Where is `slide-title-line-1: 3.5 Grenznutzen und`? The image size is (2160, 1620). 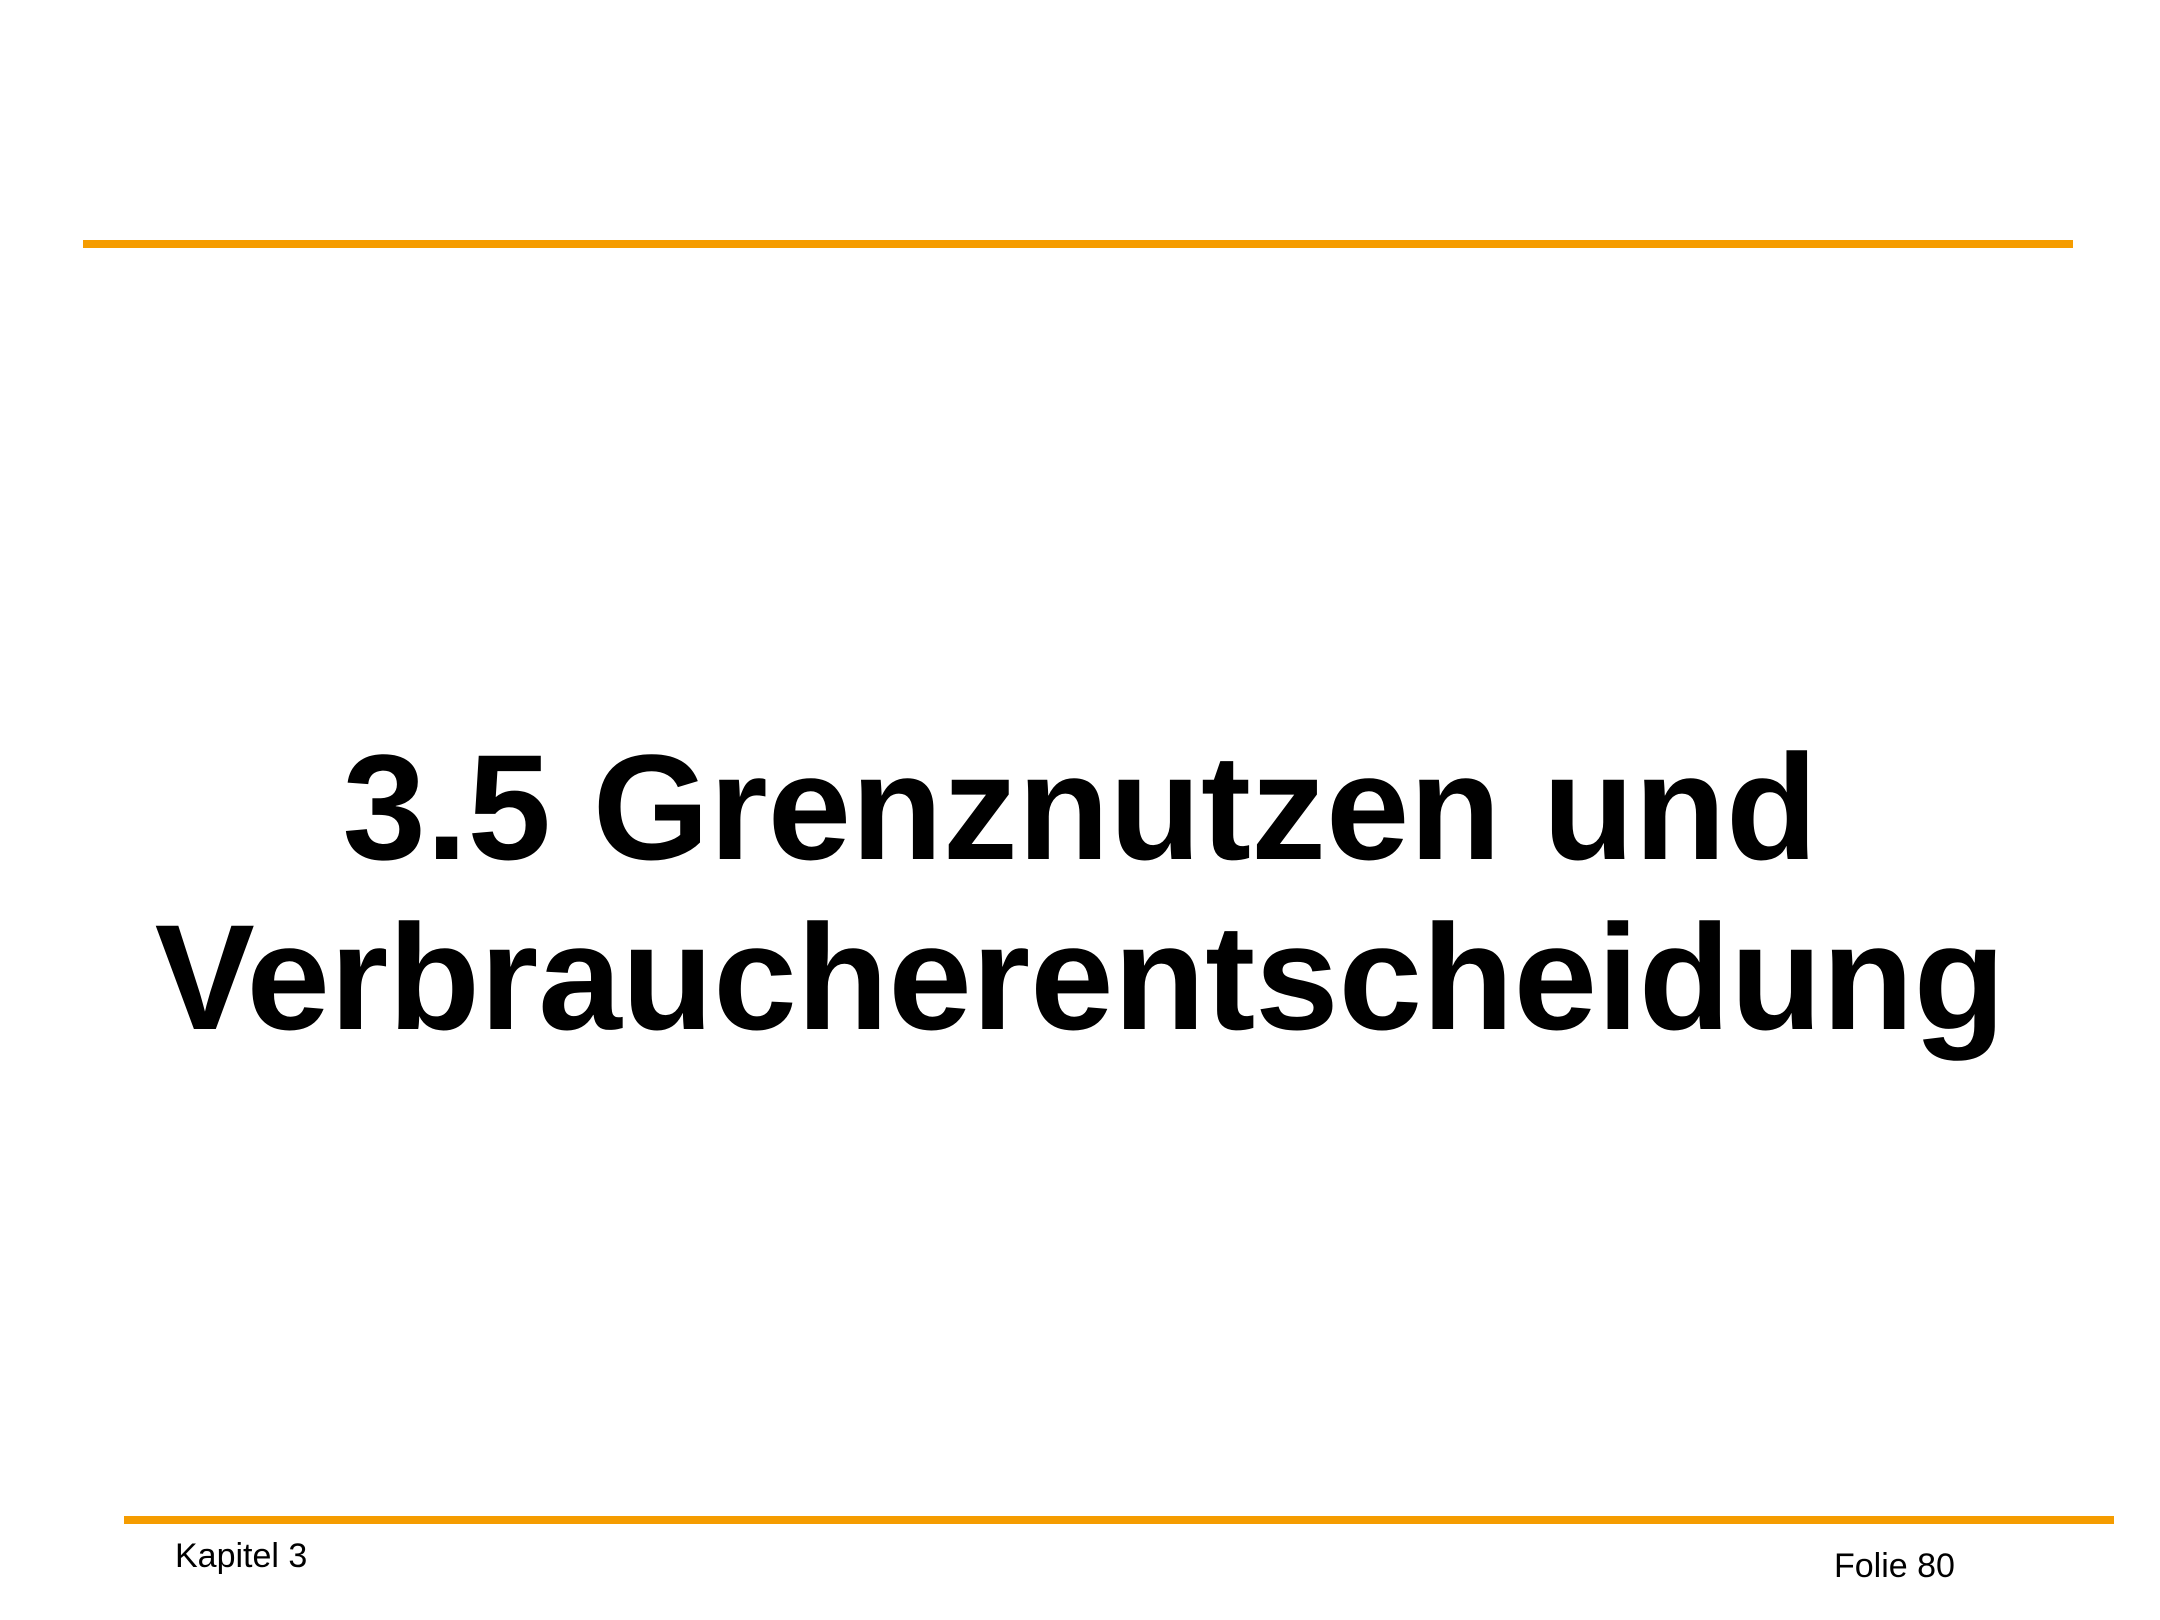 slide-title-line-1: 3.5 Grenznutzen und is located at coordinates (1080, 807).